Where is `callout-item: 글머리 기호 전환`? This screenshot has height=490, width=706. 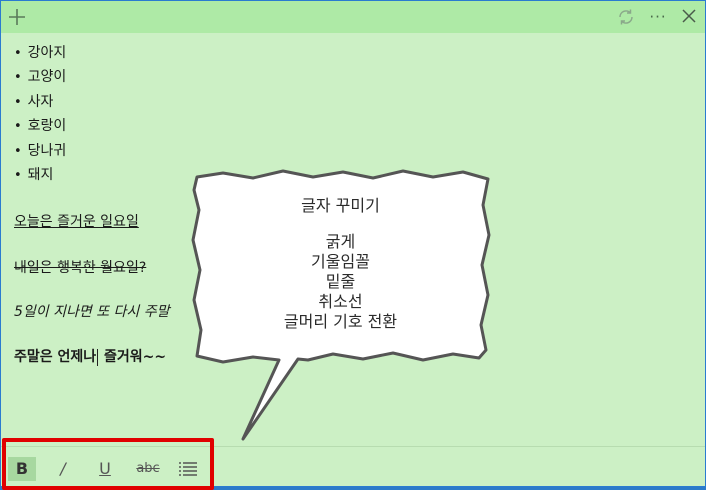 callout-item: 글머리 기호 전환 is located at coordinates (340, 321).